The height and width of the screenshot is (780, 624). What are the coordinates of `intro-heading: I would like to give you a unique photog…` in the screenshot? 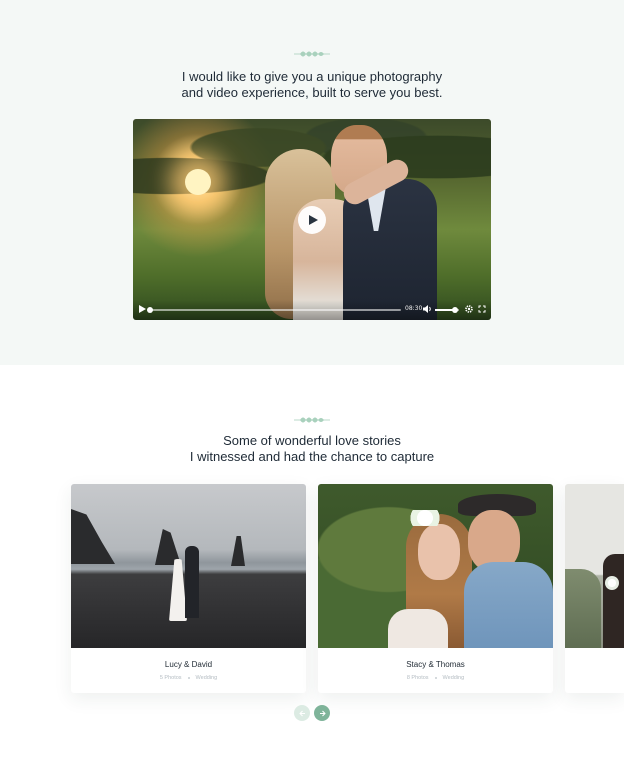 It's located at (312, 85).